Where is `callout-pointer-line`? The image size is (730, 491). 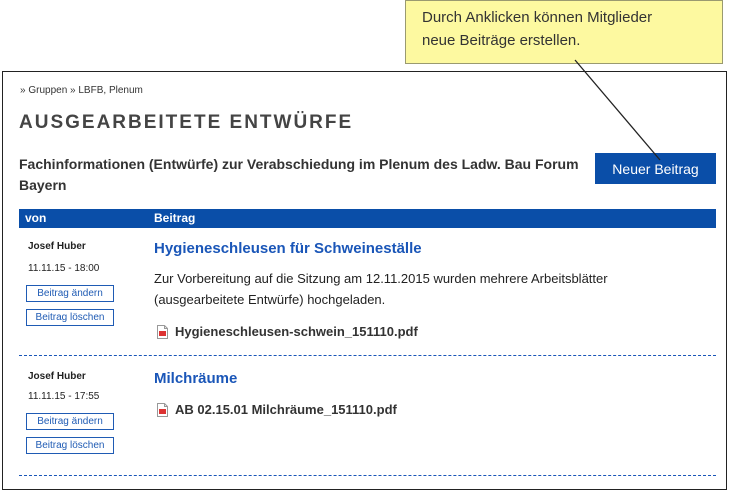 callout-pointer-line is located at coordinates (617, 110).